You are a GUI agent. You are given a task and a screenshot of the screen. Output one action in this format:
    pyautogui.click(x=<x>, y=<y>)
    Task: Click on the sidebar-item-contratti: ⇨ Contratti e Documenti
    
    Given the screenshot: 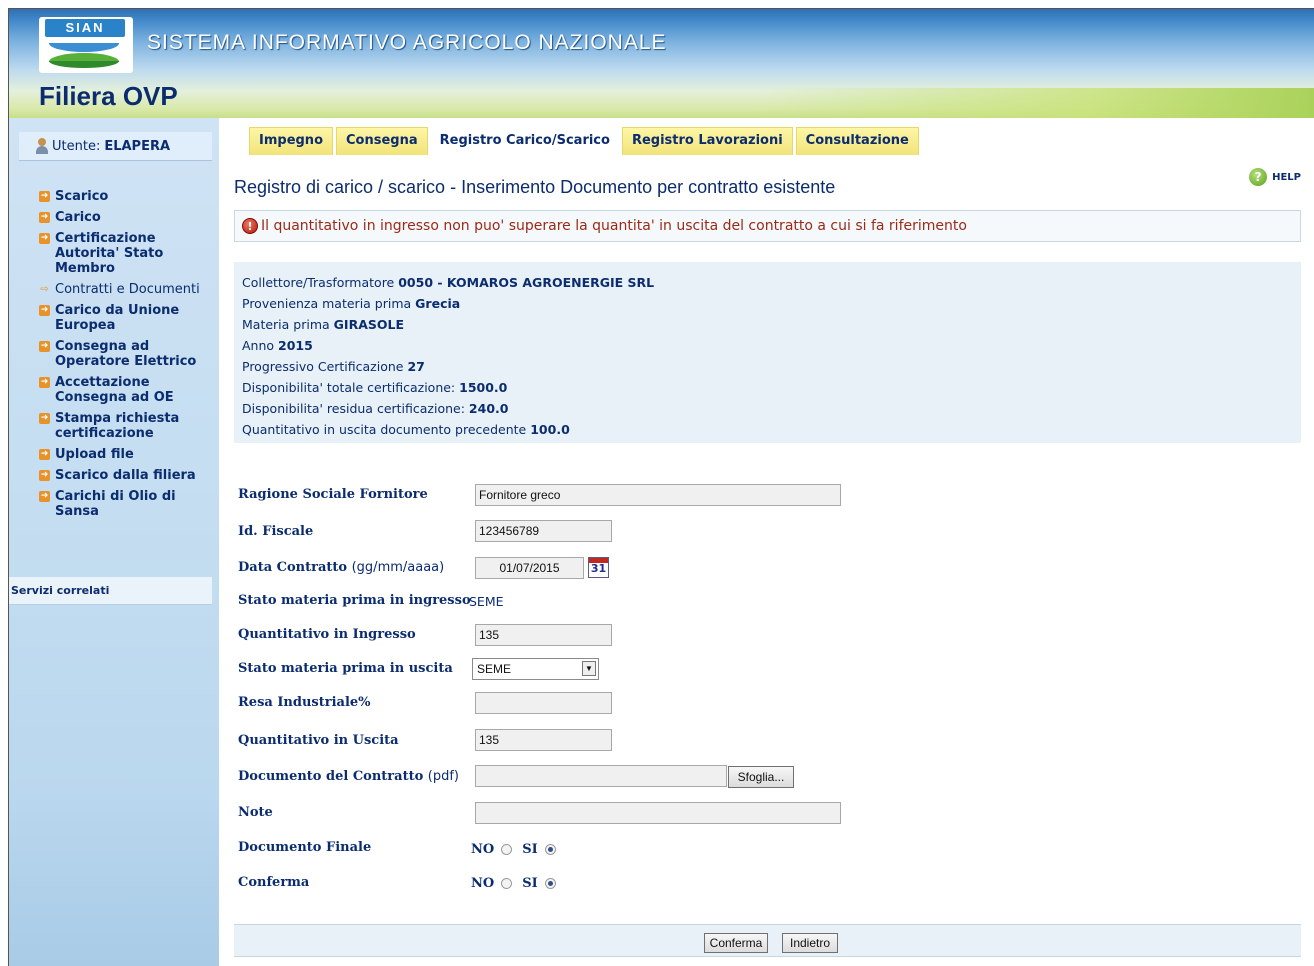 What is the action you would take?
    pyautogui.click(x=128, y=289)
    